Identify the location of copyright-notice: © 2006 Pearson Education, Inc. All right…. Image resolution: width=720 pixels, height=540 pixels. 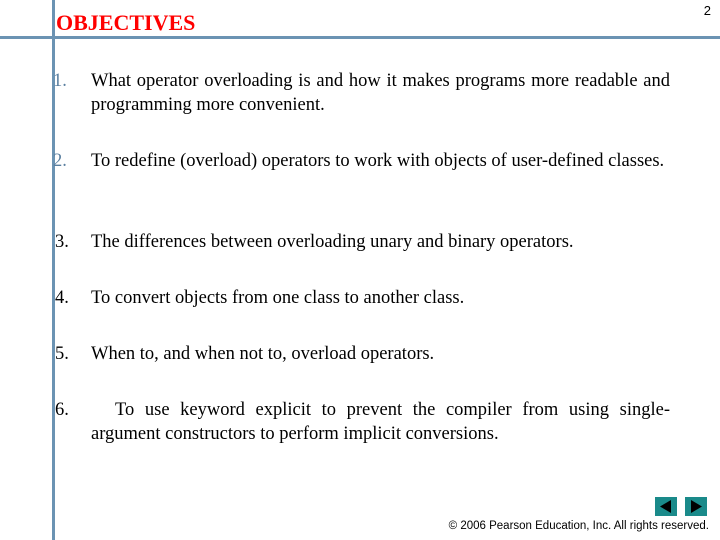
(578, 526).